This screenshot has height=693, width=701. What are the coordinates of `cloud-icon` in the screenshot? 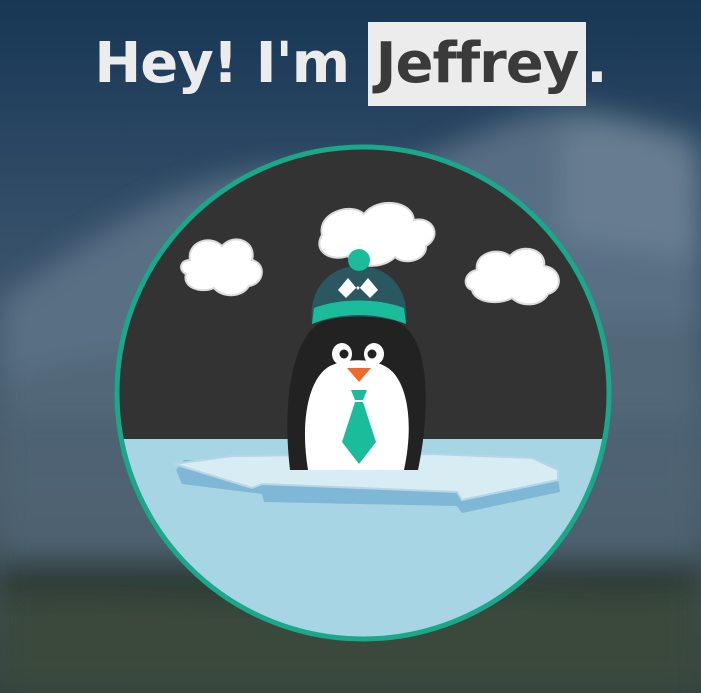 It's located at (221, 267).